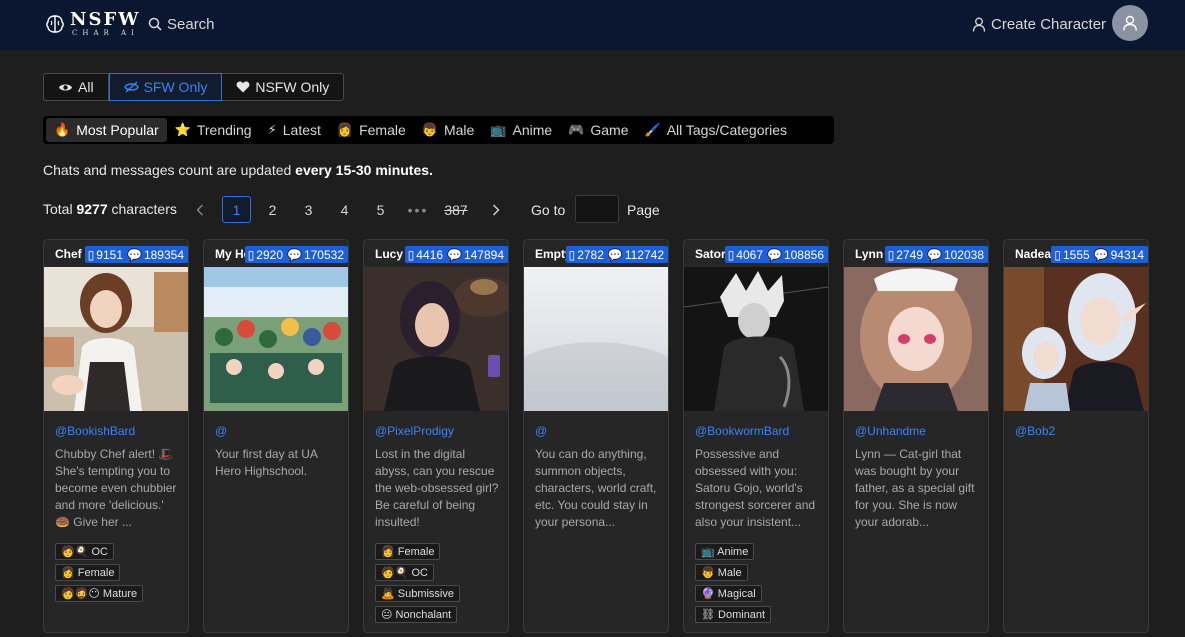  Describe the element at coordinates (429, 254) in the screenshot. I see `messages-count: 4416` at that location.